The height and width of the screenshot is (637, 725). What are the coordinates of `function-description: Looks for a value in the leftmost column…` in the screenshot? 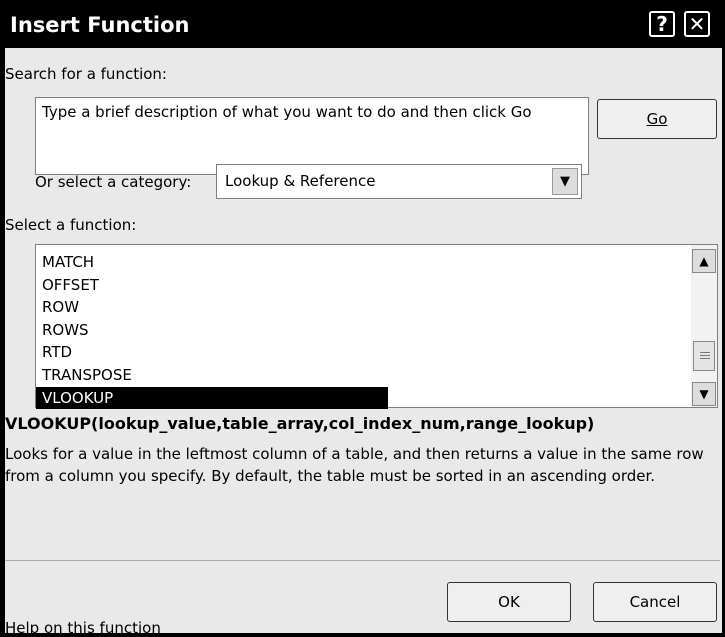 It's located at (354, 465).